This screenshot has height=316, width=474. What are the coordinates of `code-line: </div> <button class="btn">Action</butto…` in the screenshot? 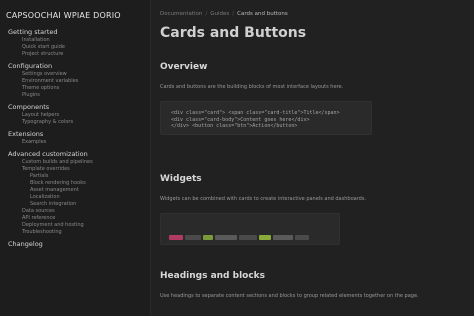 It's located at (234, 126).